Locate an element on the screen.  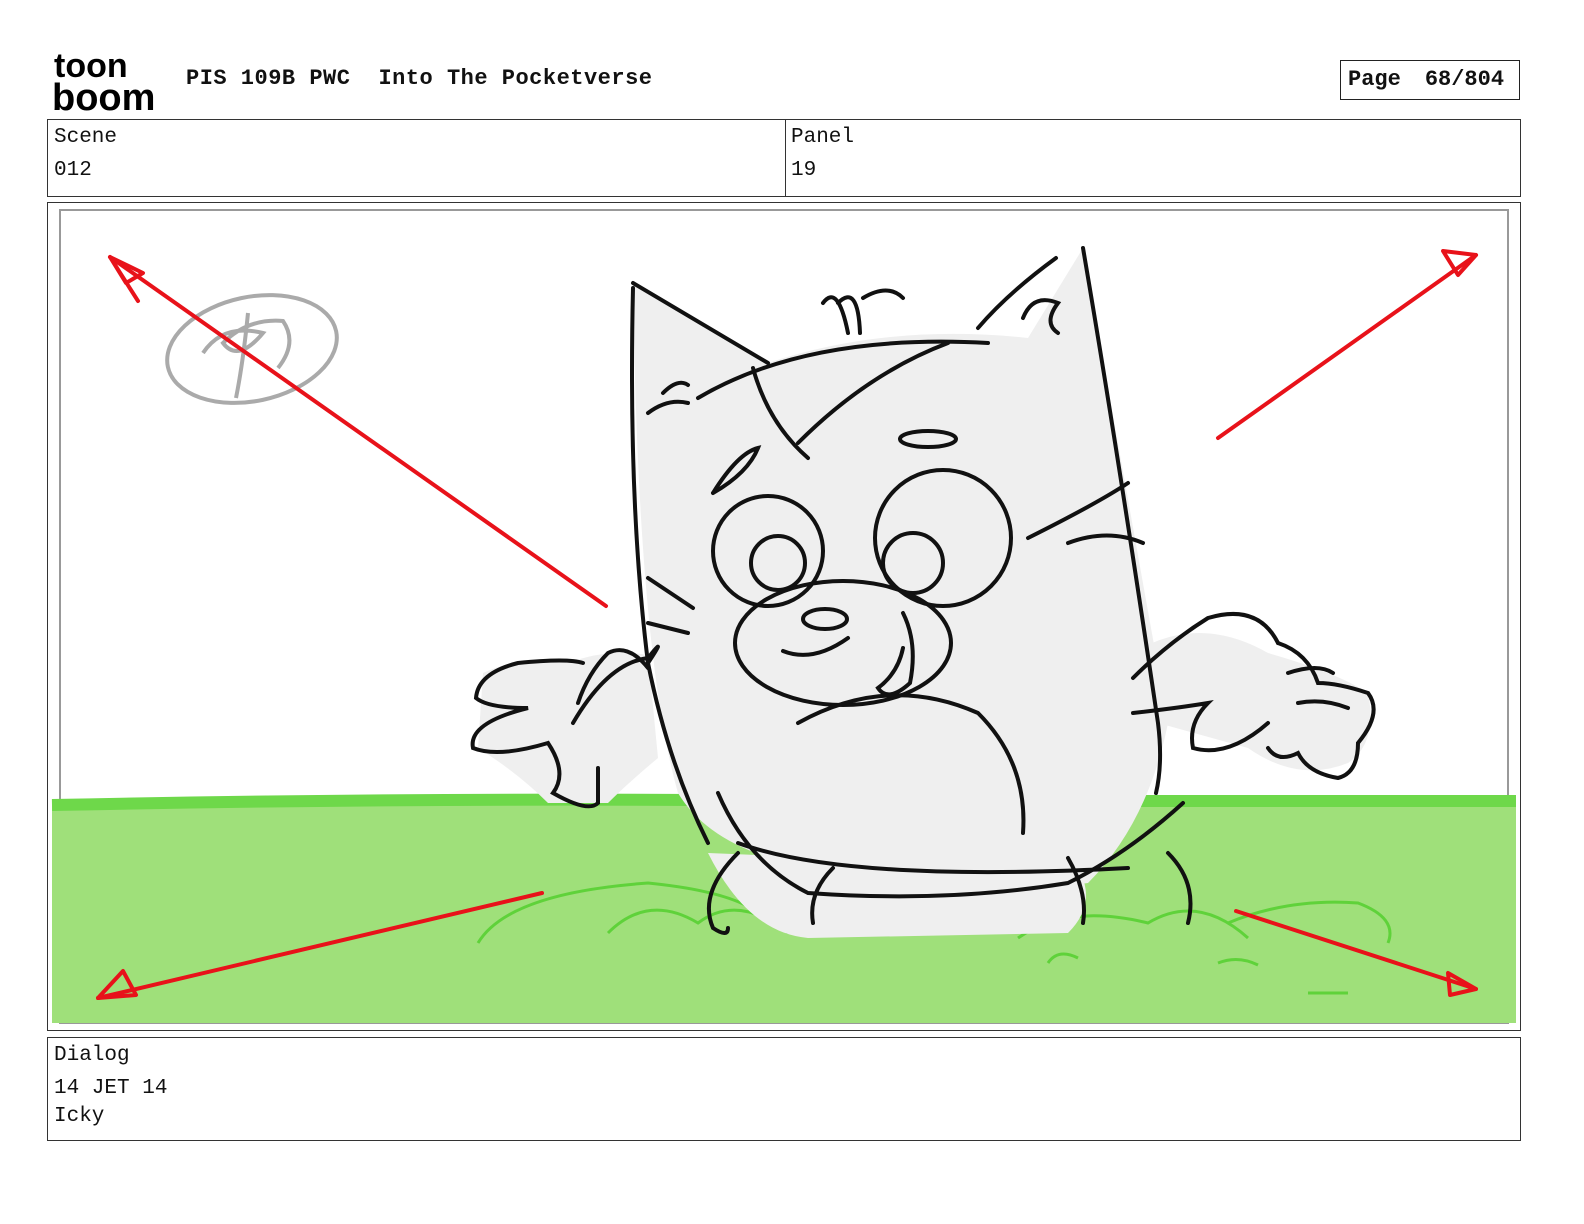
dialog-line: Icky is located at coordinates (79, 1116).